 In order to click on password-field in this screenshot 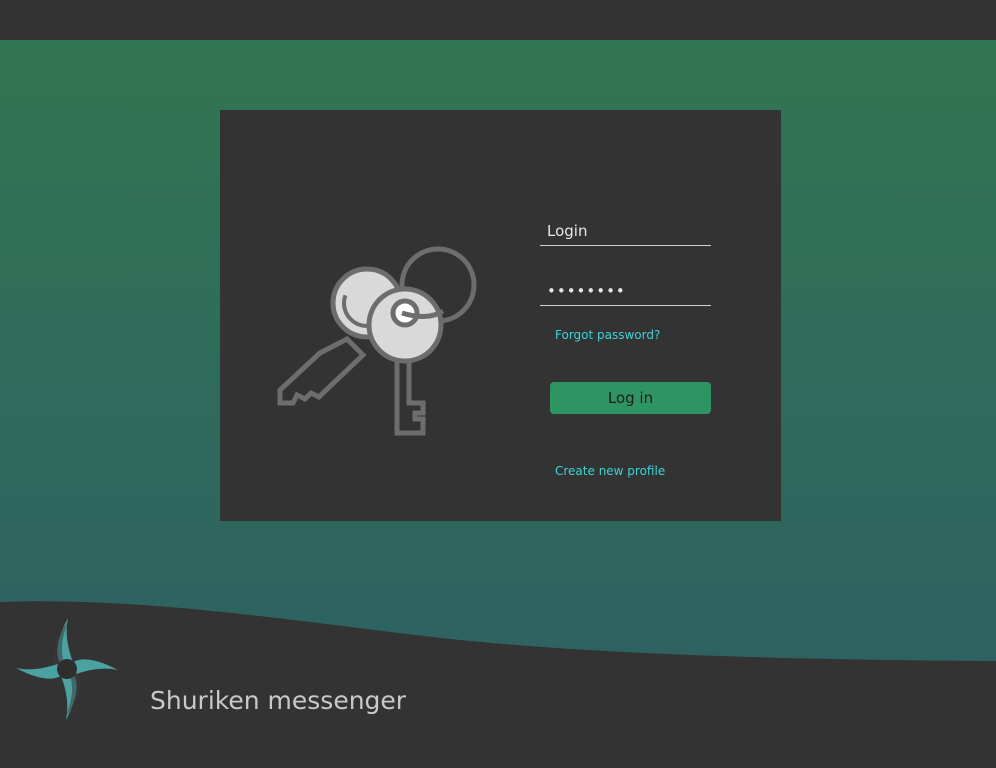, I will do `click(625, 291)`.